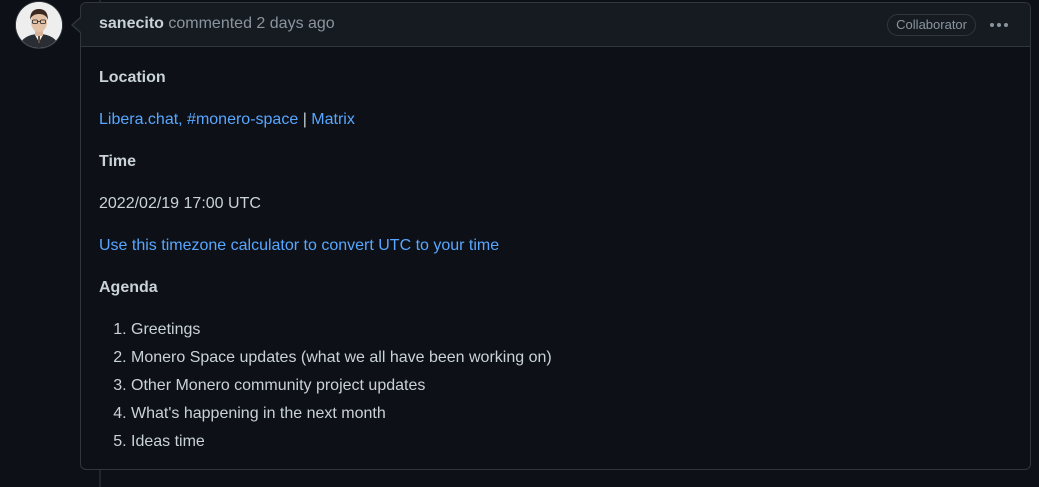  Describe the element at coordinates (180, 203) in the screenshot. I see `time-value: 2022/02/19 17:00 UTC` at that location.